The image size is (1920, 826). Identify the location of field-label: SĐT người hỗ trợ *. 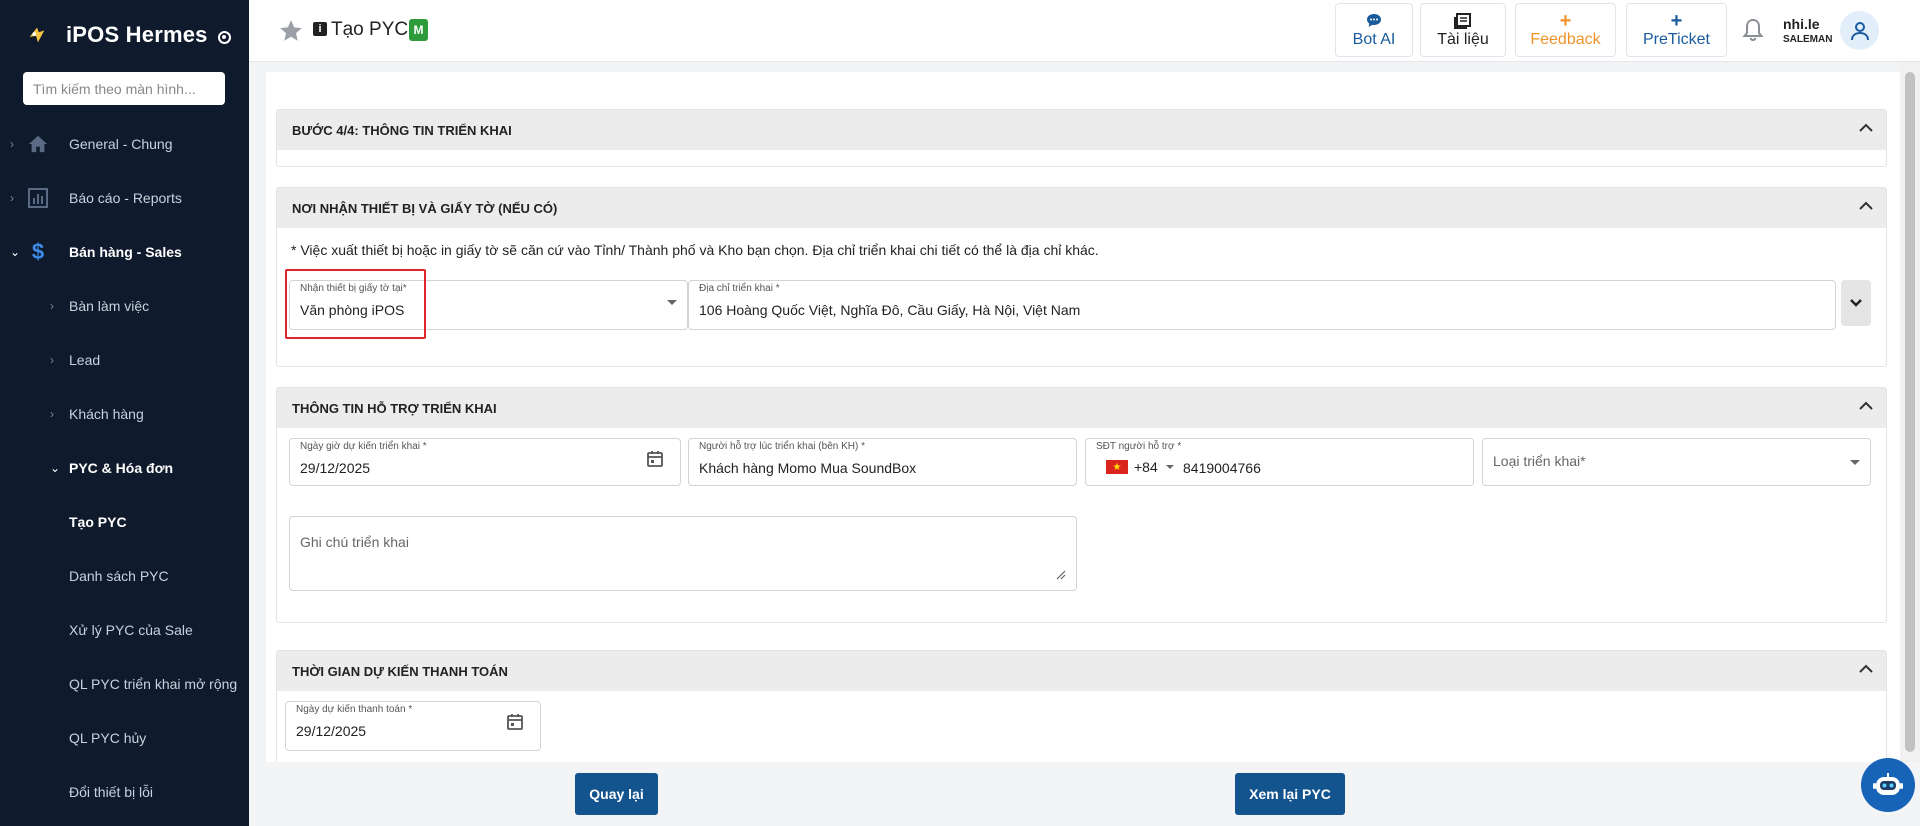
(1139, 446).